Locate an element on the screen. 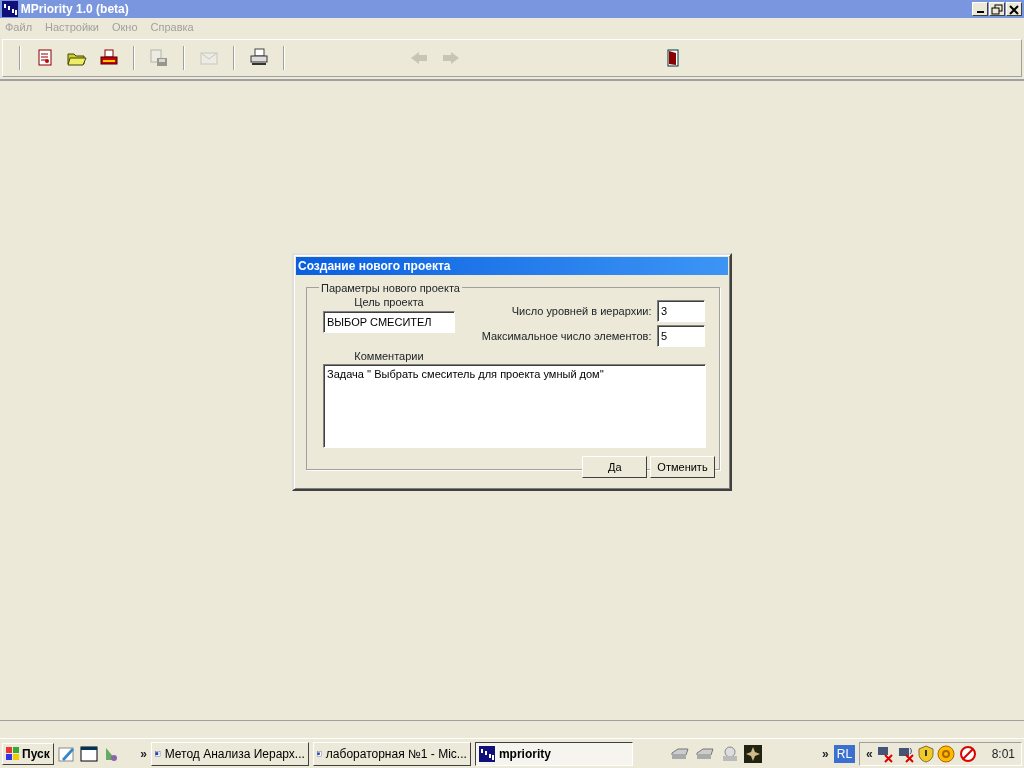 The height and width of the screenshot is (768, 1024). restore-button is located at coordinates (997, 9).